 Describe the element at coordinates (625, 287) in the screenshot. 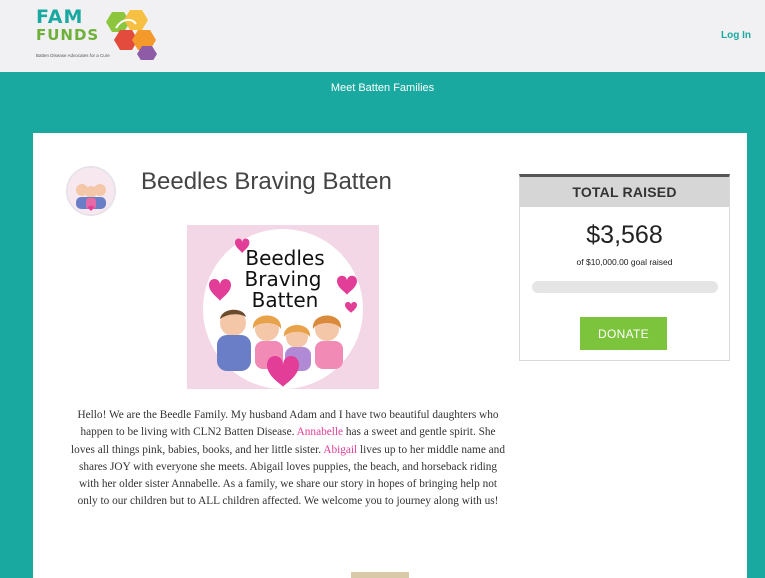

I see `progress-bar` at that location.